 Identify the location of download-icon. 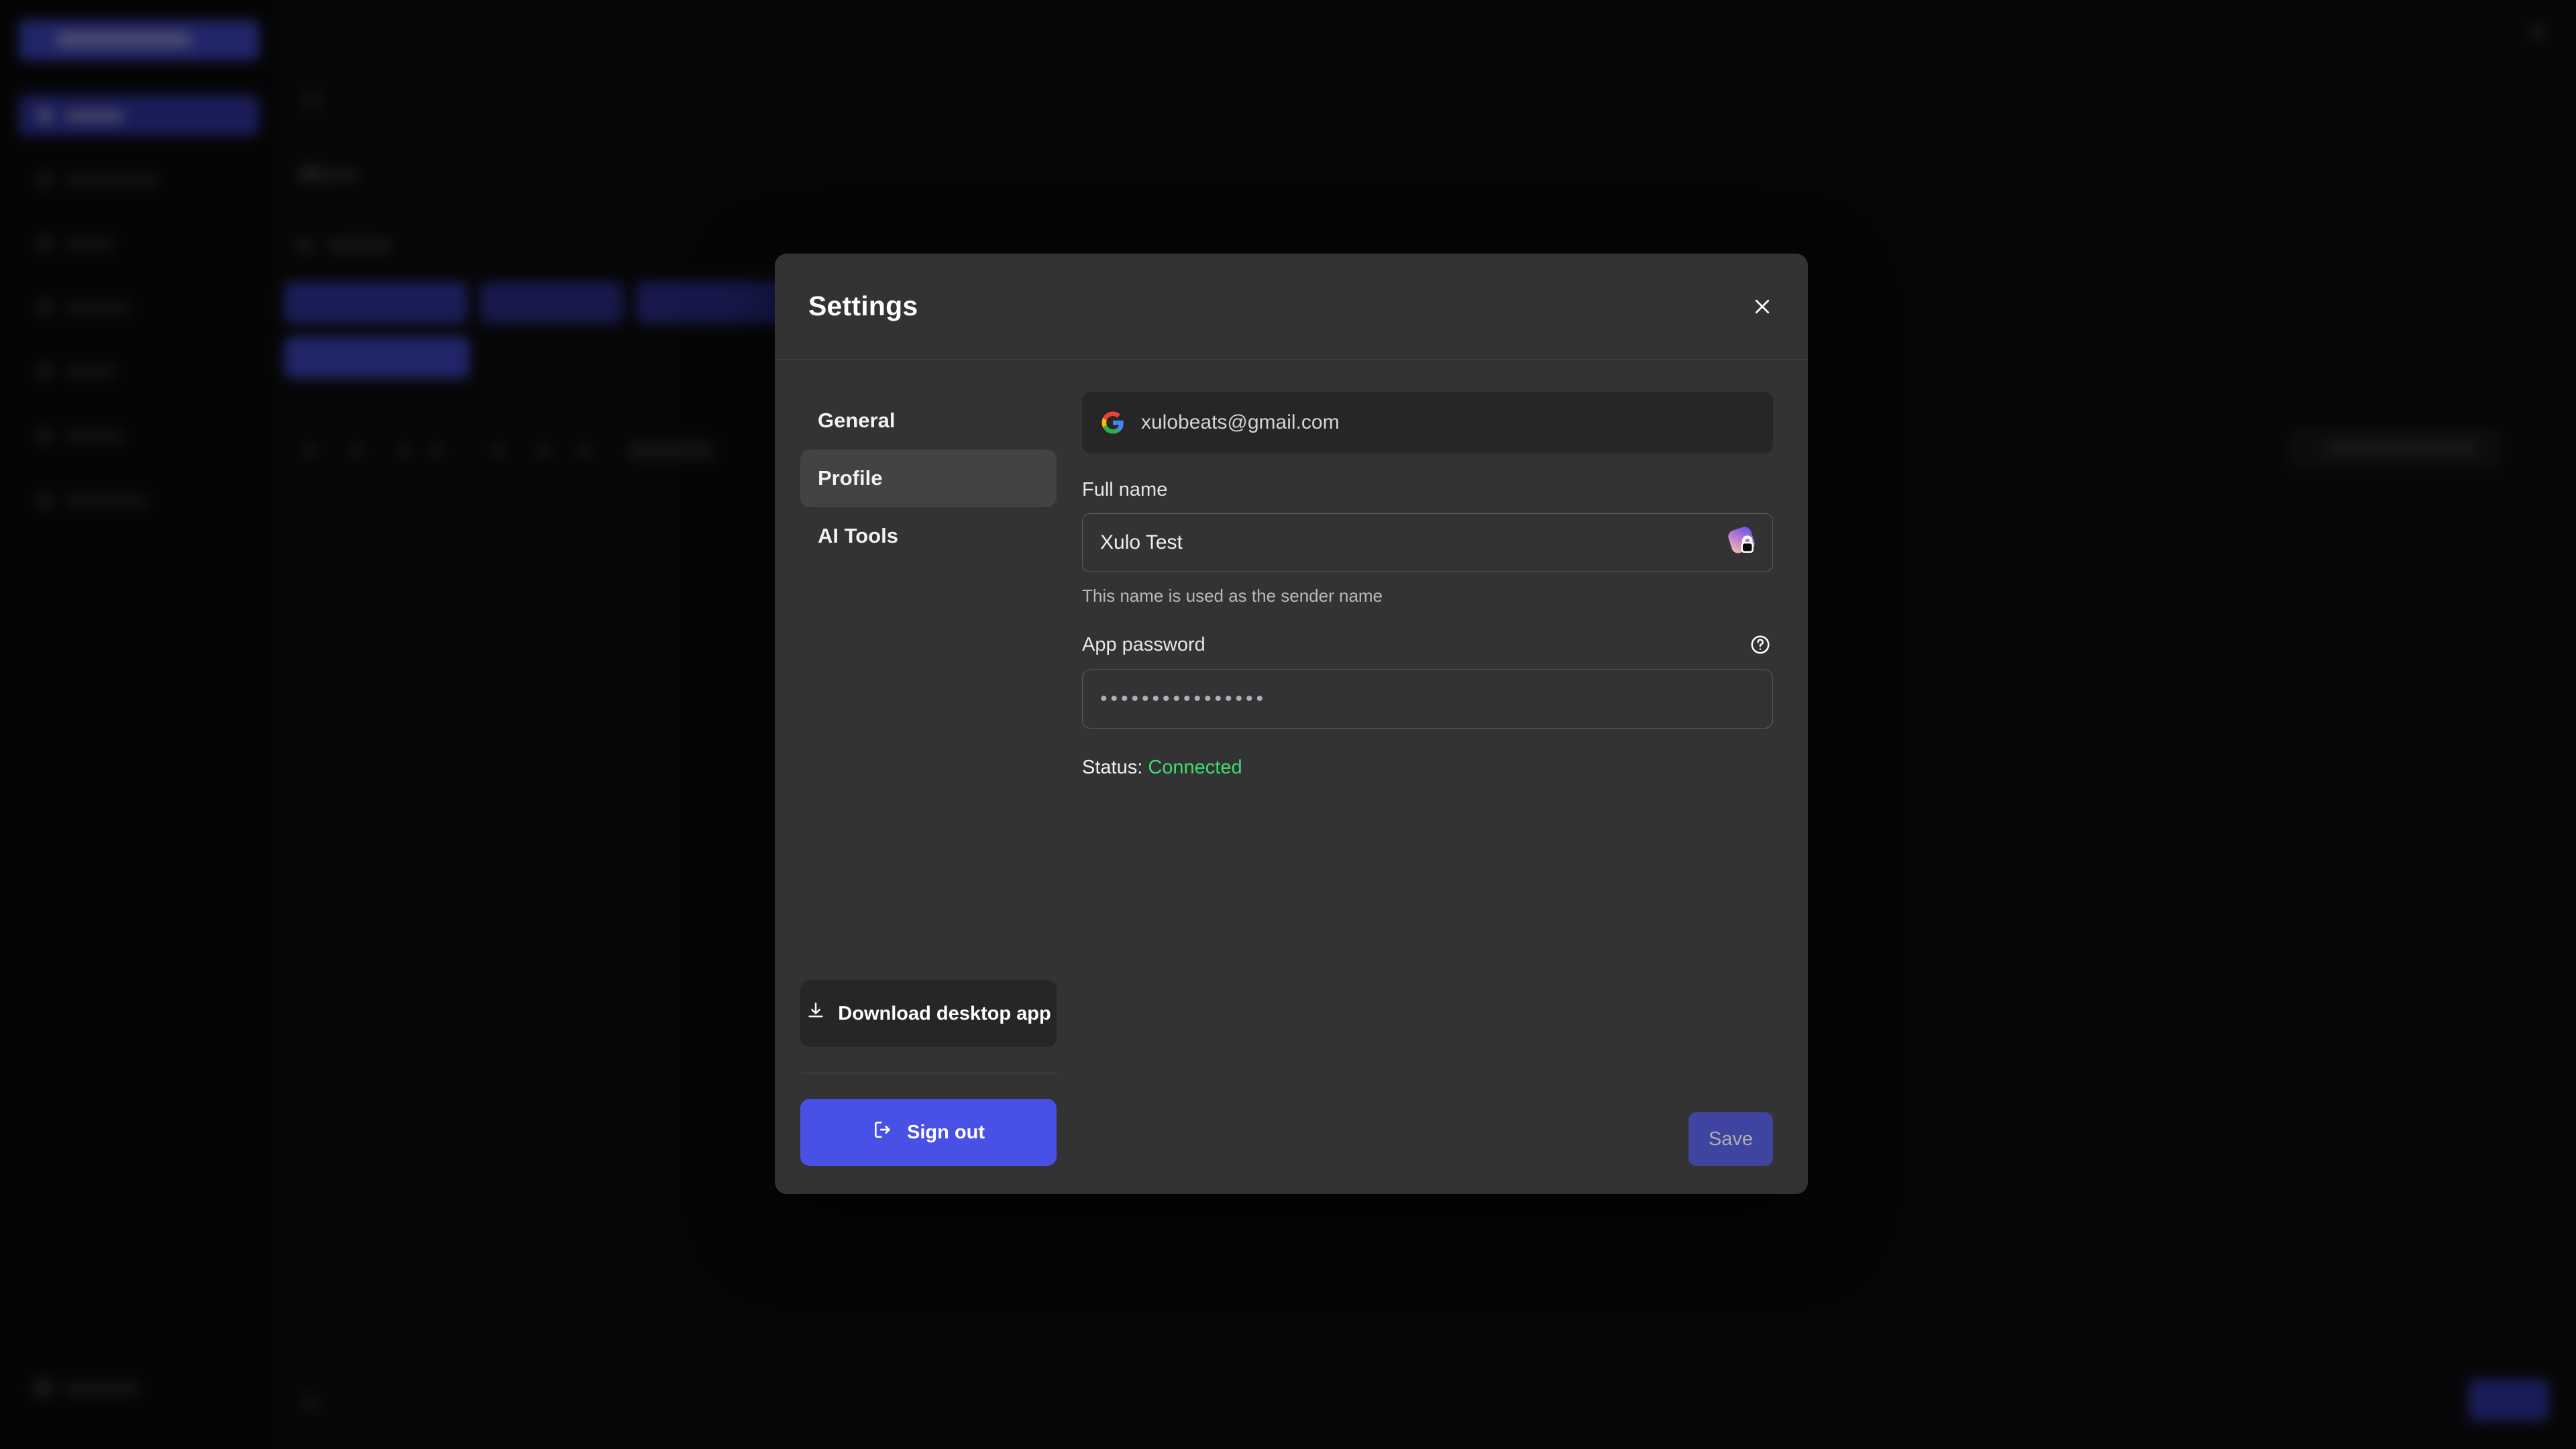
(816, 1013).